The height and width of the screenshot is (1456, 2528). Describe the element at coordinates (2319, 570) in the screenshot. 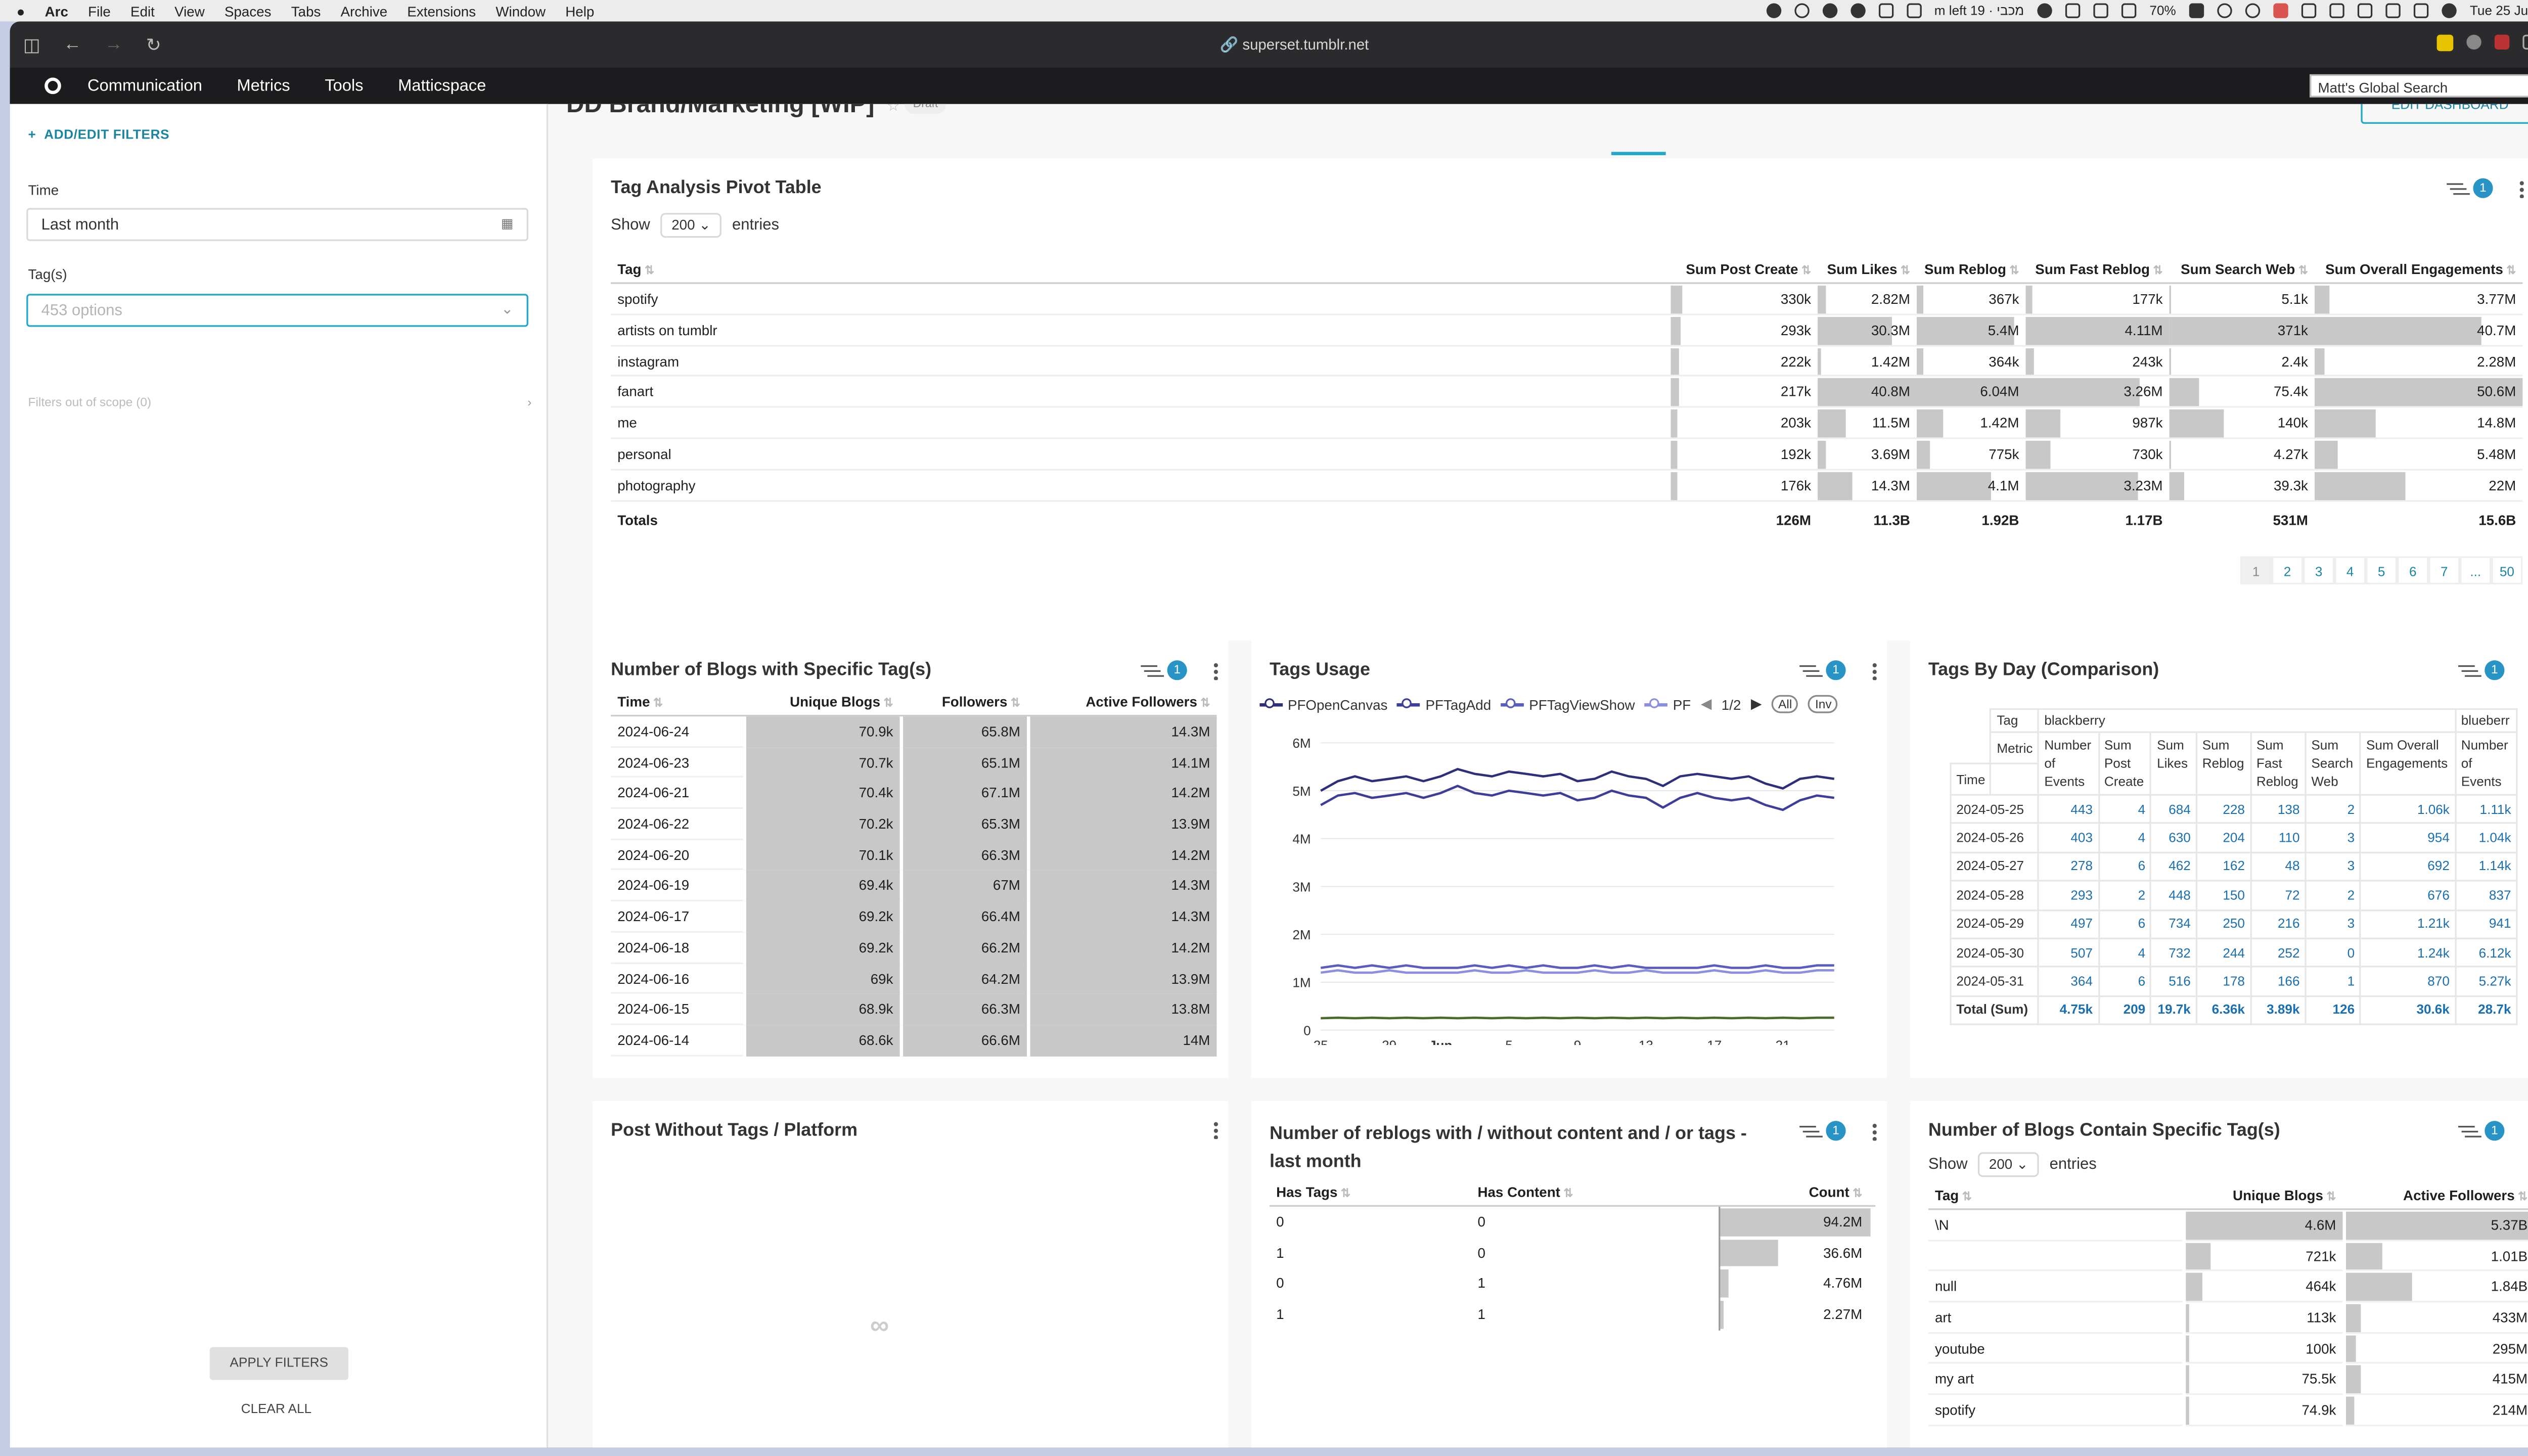

I see `page-button: 3` at that location.